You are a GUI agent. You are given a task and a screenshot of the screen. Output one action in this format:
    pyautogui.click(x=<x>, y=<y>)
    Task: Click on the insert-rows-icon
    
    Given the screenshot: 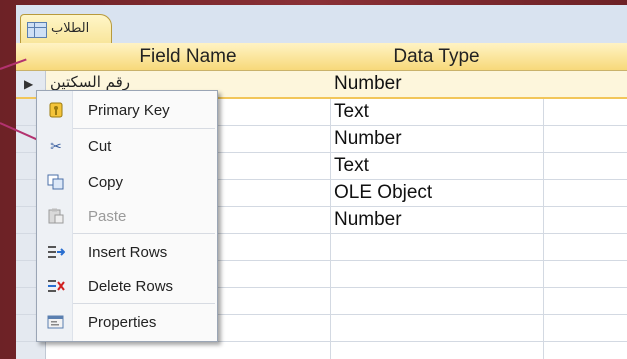 What is the action you would take?
    pyautogui.click(x=56, y=252)
    